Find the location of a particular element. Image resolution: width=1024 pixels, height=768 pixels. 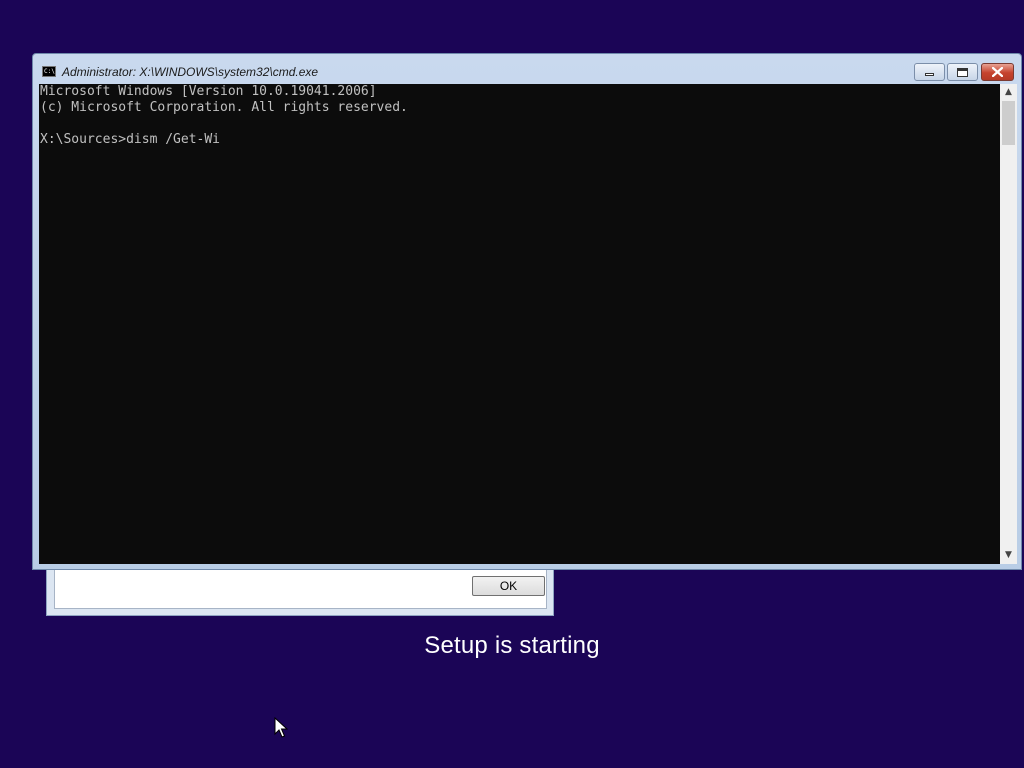

vertical-scrollbar: ▲ ▼ is located at coordinates (1008, 324).